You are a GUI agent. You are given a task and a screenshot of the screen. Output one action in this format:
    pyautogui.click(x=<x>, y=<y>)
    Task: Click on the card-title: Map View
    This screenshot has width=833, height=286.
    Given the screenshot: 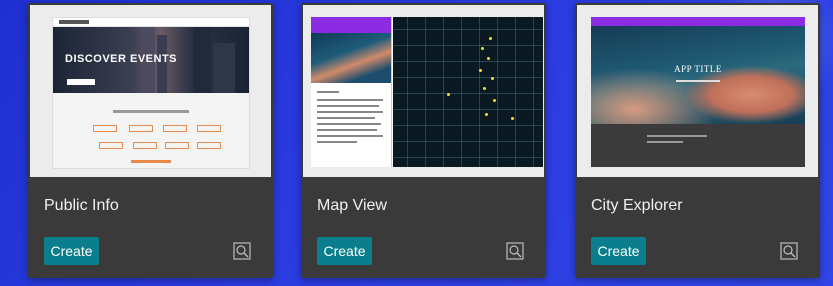 What is the action you would take?
    pyautogui.click(x=352, y=205)
    